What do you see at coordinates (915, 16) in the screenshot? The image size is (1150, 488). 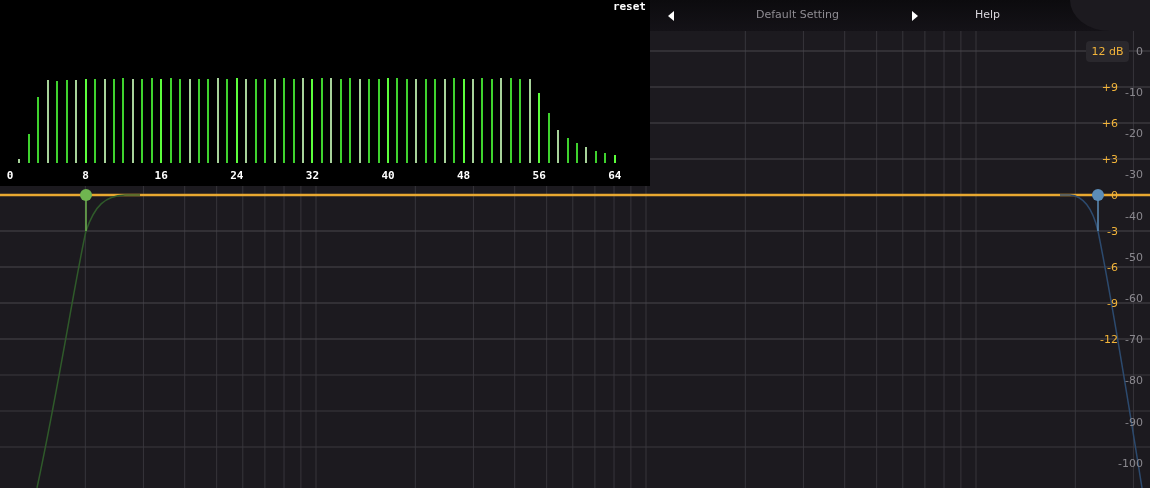 I see `next-preset-icon` at bounding box center [915, 16].